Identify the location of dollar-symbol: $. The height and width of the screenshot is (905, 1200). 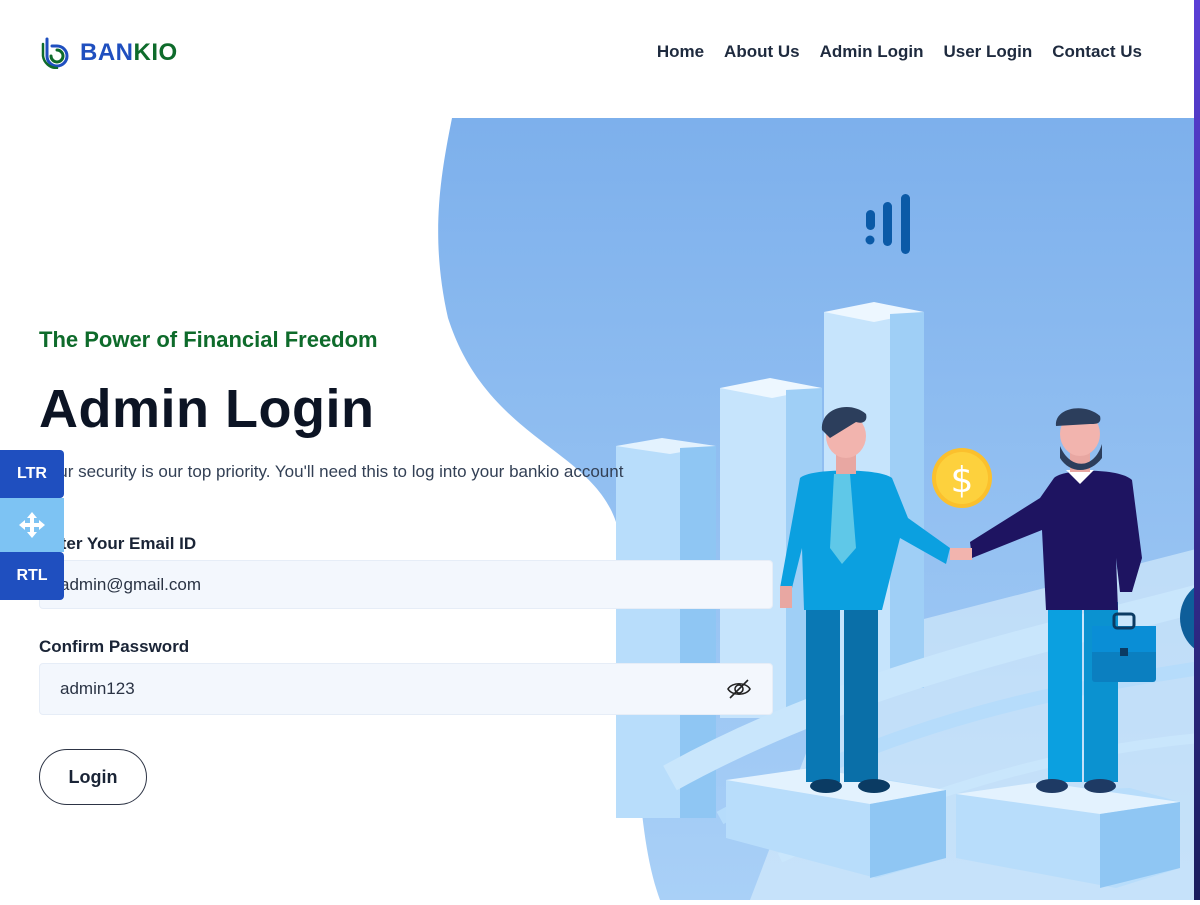
(962, 480).